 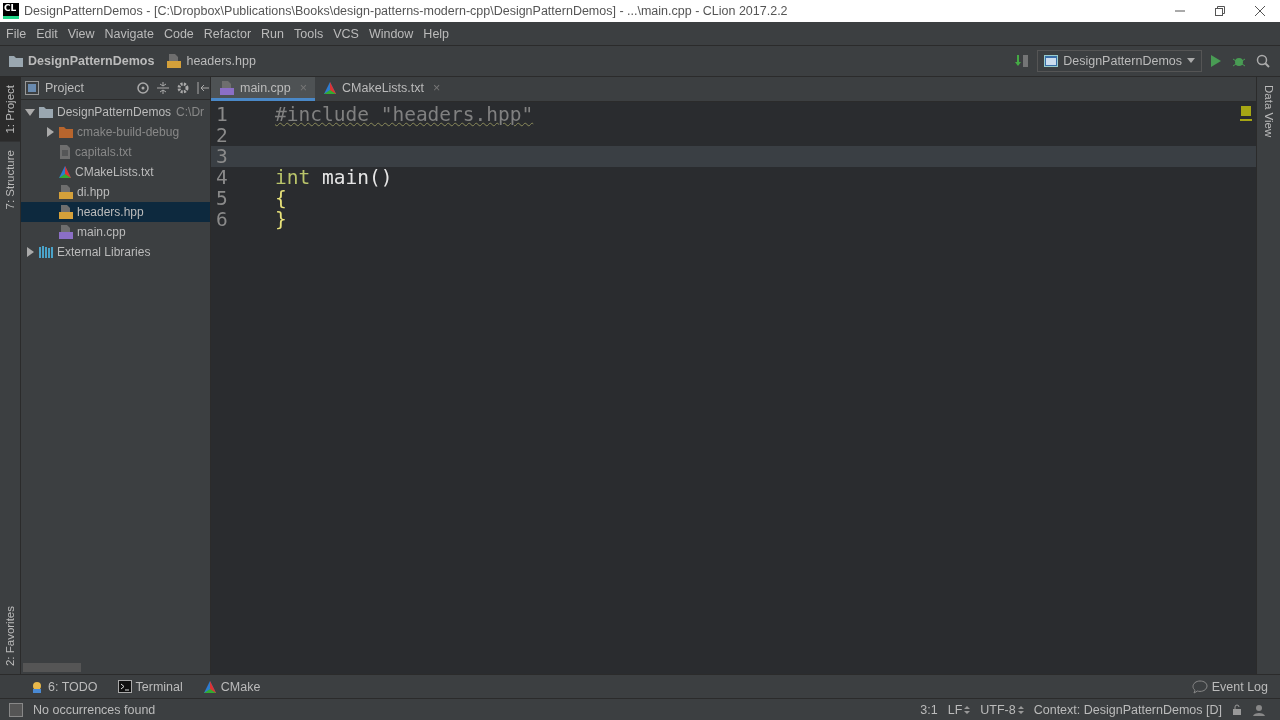 What do you see at coordinates (929, 709) in the screenshot?
I see `caret-position: 3:1` at bounding box center [929, 709].